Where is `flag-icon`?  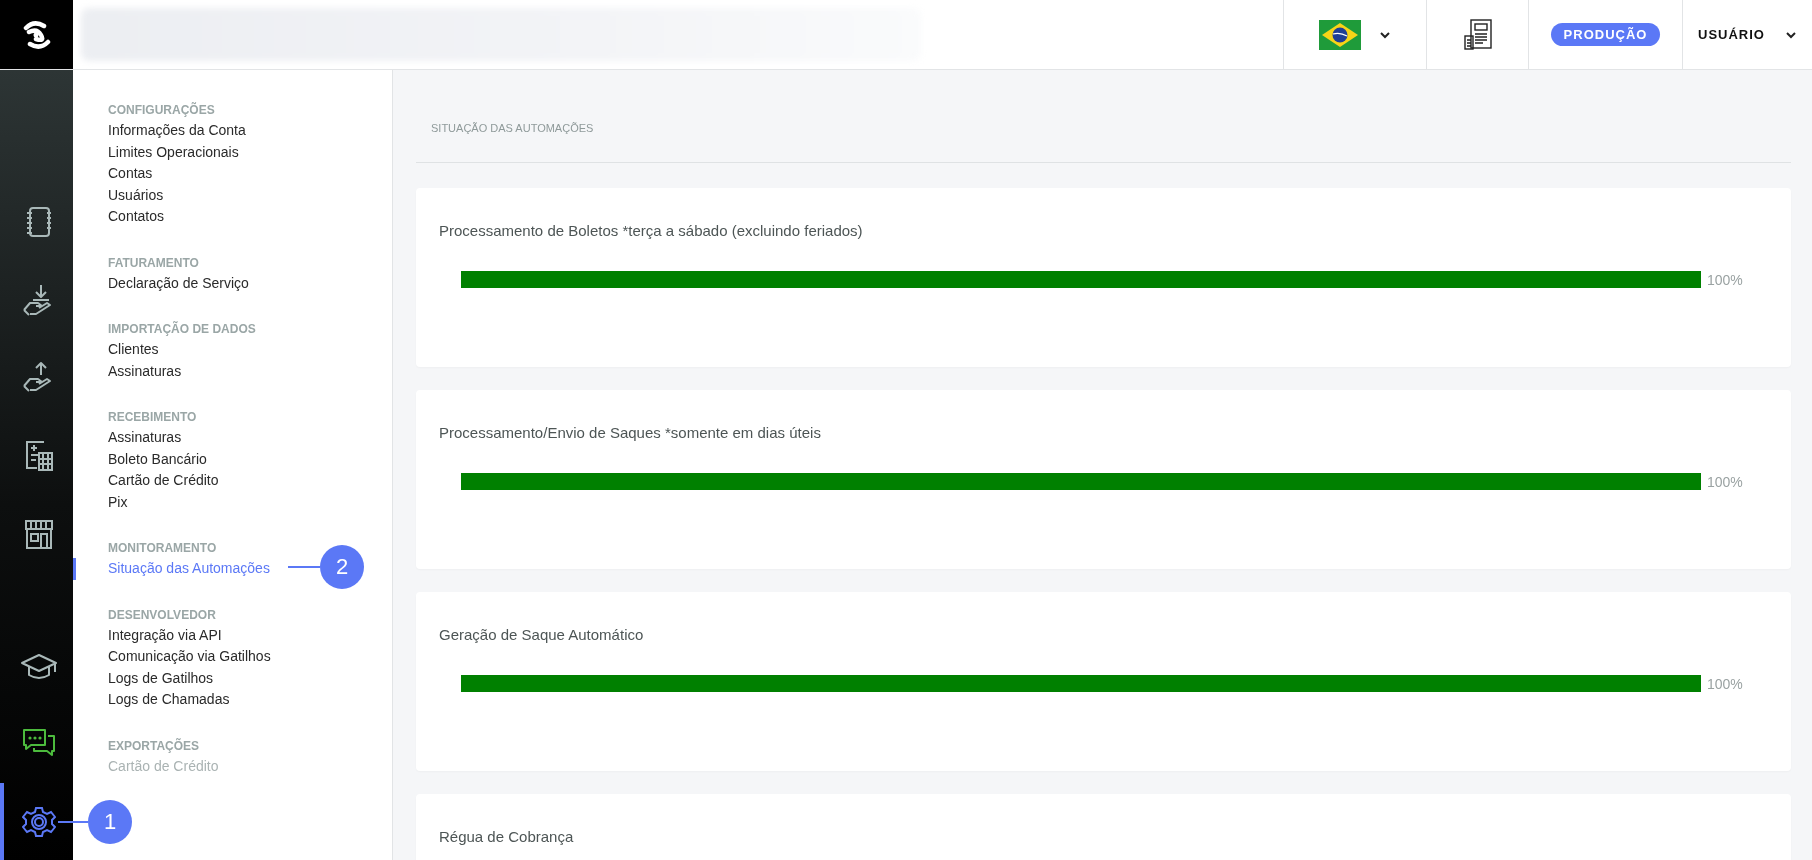 flag-icon is located at coordinates (1340, 34).